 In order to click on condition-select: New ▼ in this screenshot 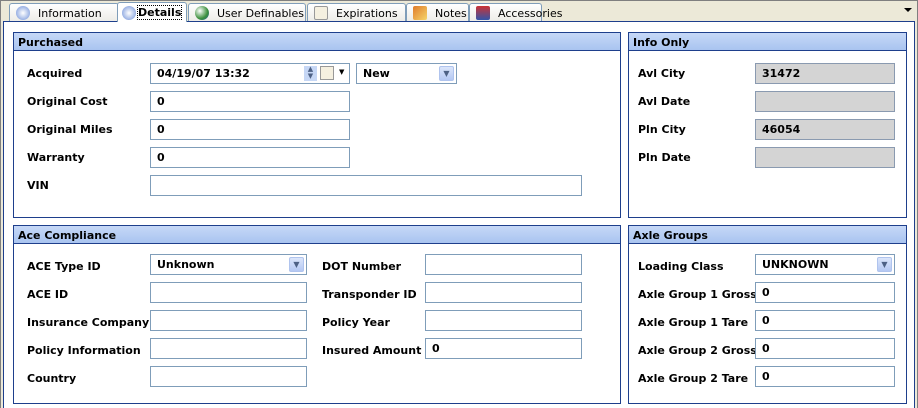, I will do `click(406, 73)`.